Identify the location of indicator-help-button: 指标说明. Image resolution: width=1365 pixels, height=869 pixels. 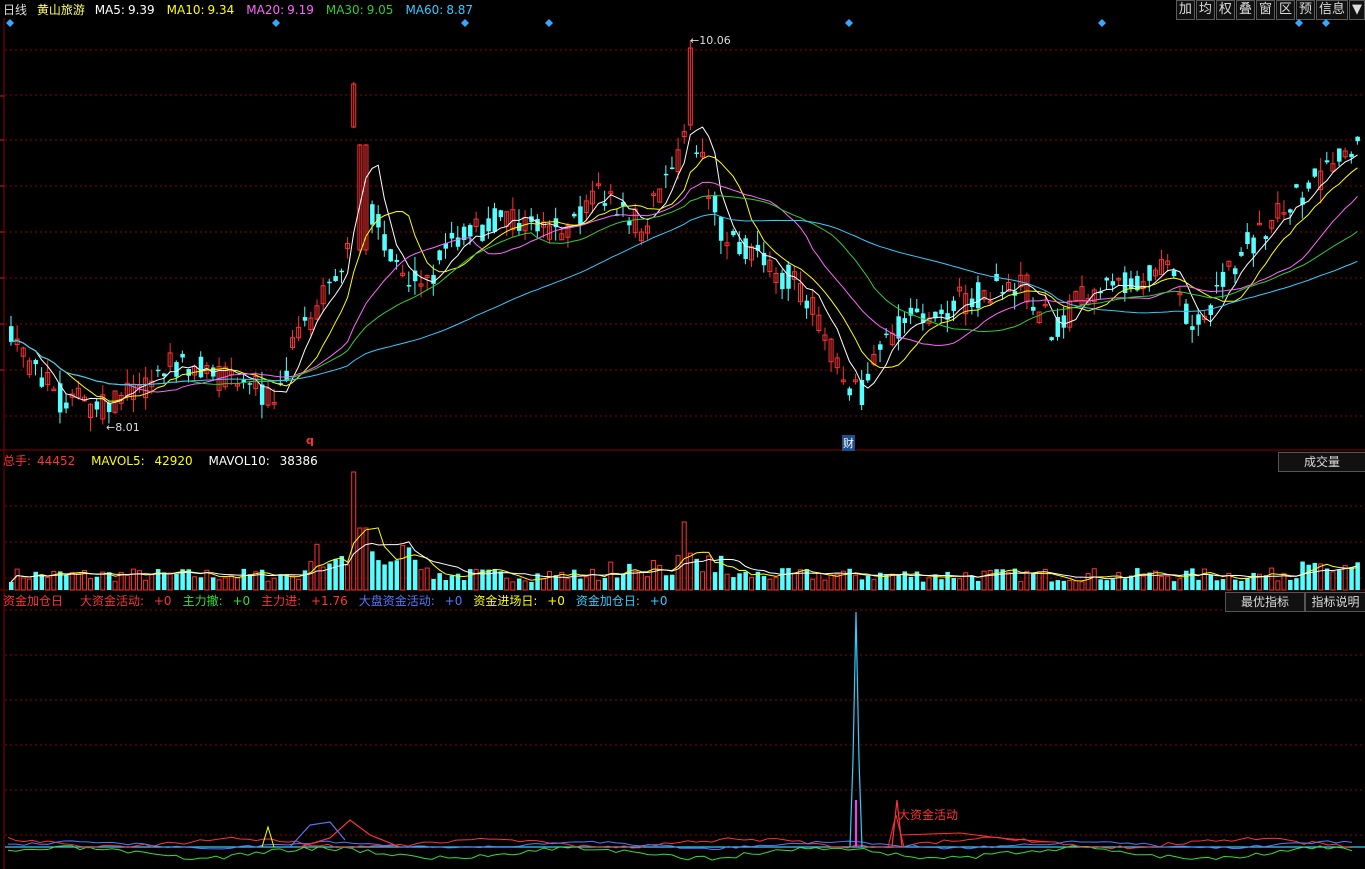
(1335, 602).